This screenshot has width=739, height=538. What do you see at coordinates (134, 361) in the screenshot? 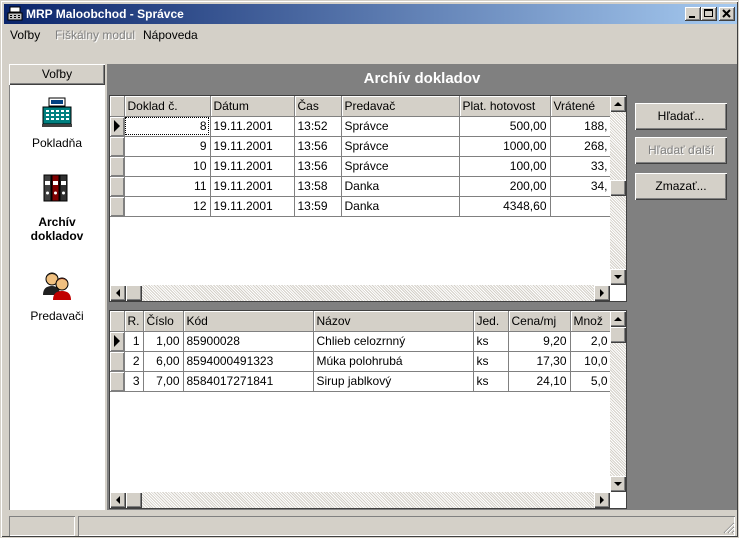
I see `cell-r: 2` at bounding box center [134, 361].